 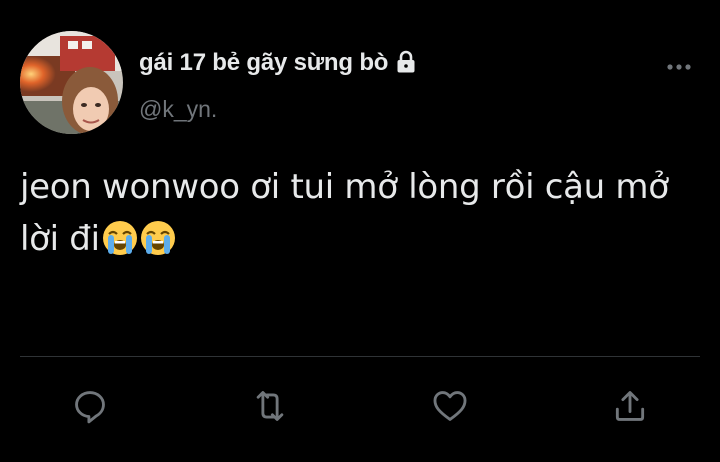 What do you see at coordinates (360, 406) in the screenshot?
I see `action-bar` at bounding box center [360, 406].